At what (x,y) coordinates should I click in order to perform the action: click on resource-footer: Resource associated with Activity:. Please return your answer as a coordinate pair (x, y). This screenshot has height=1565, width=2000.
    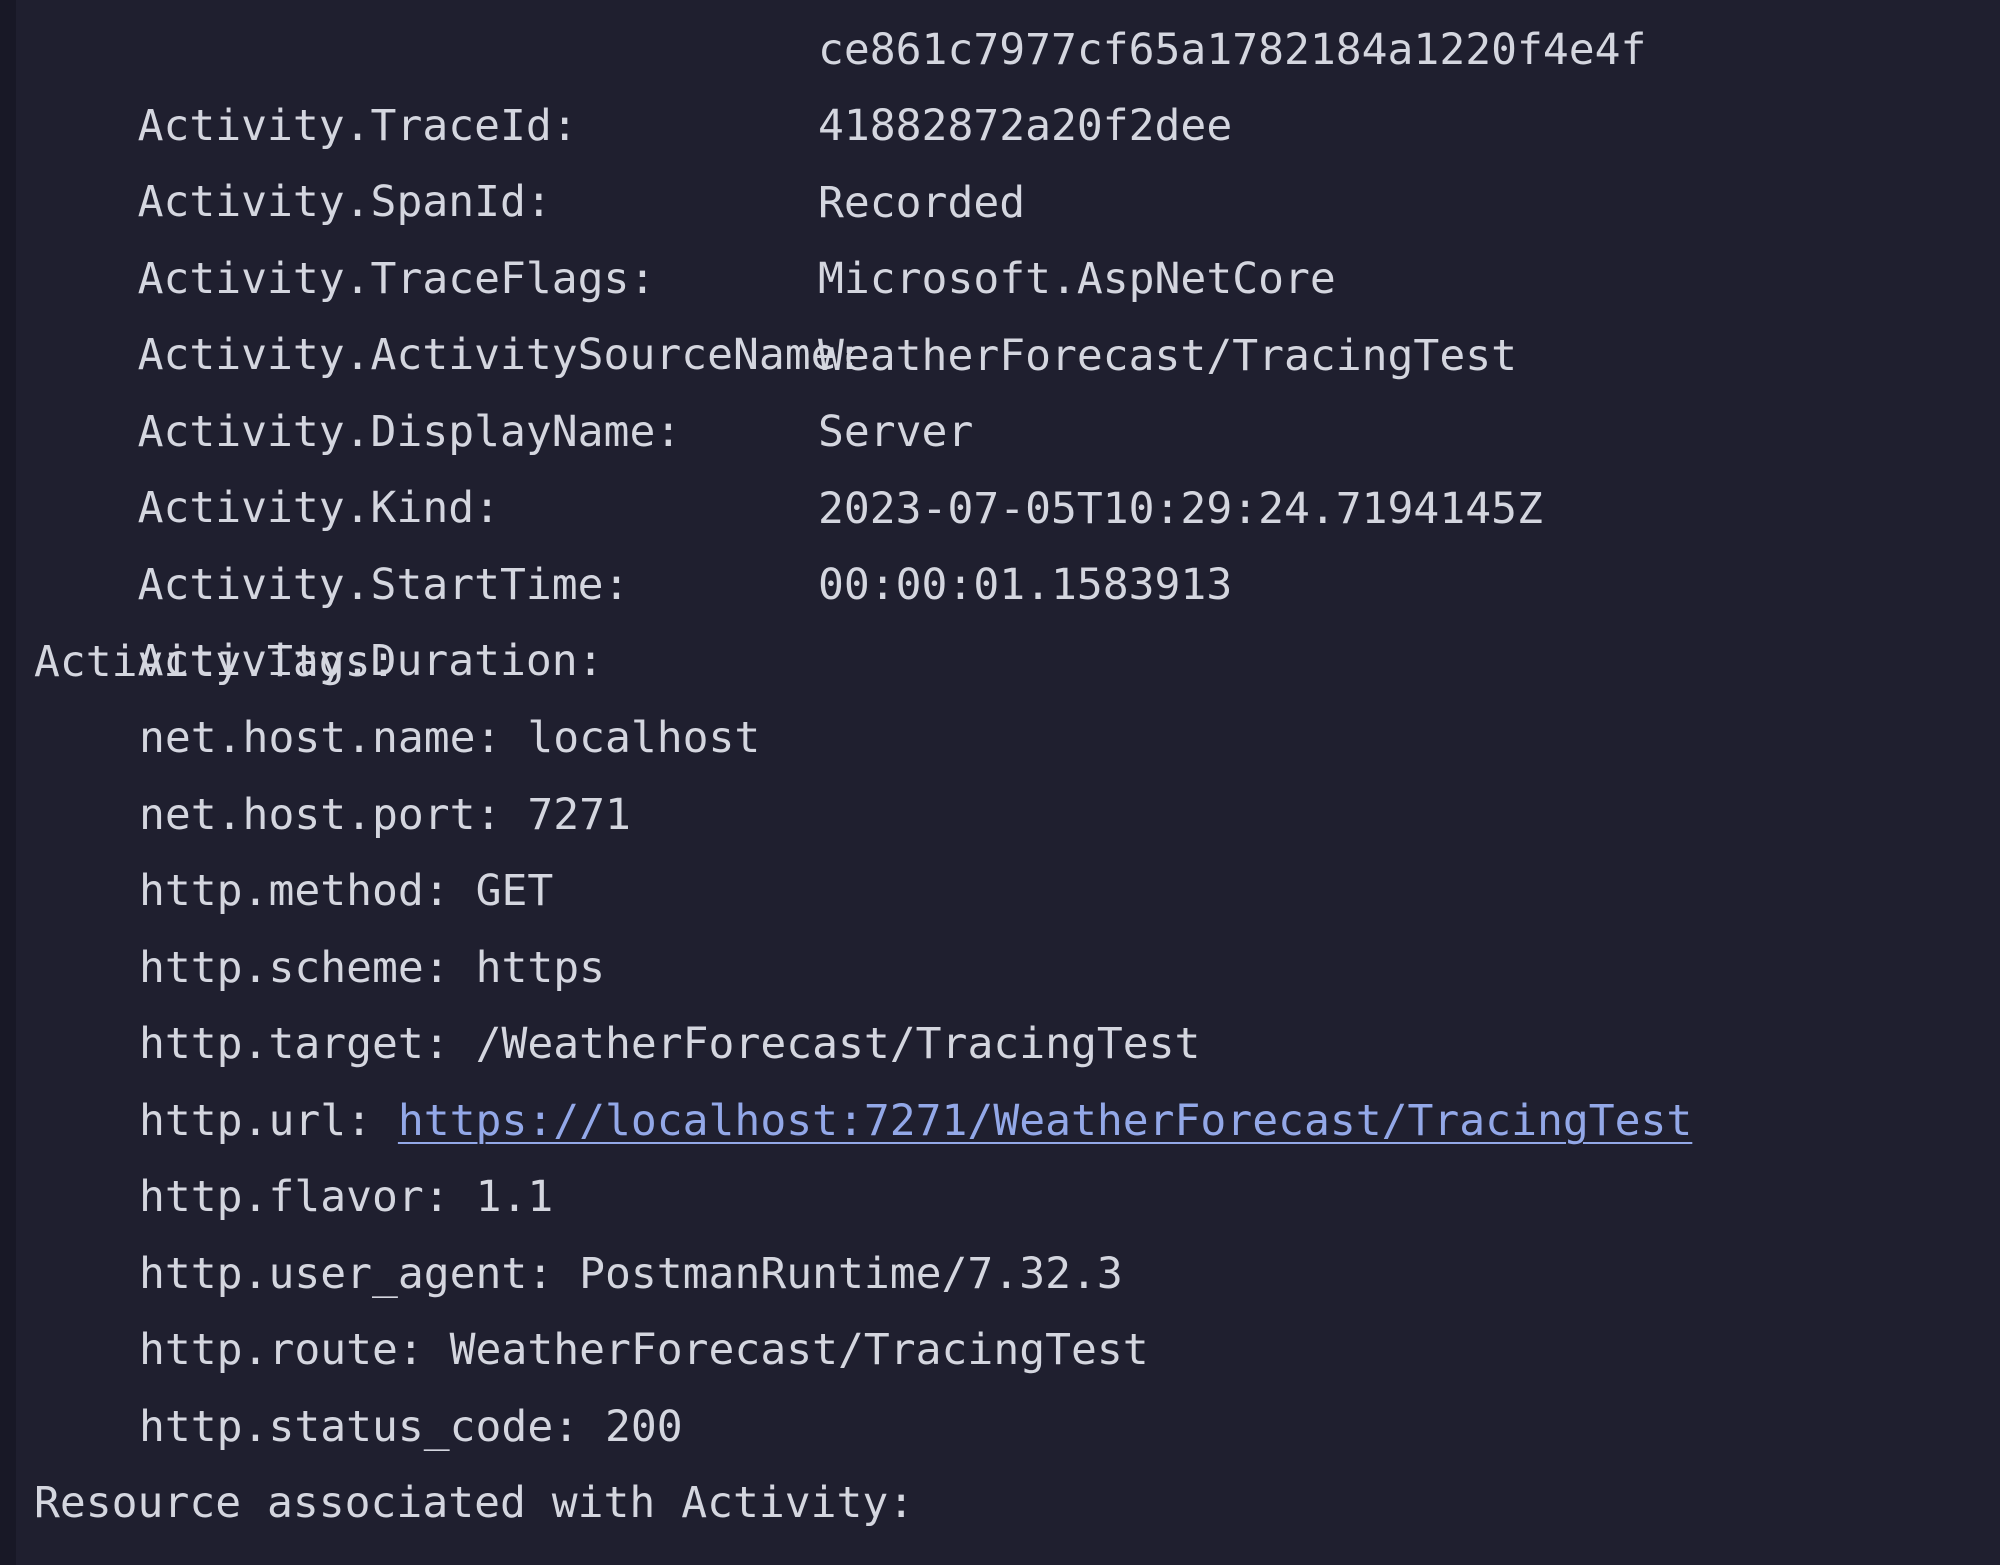
    Looking at the image, I should click on (474, 1503).